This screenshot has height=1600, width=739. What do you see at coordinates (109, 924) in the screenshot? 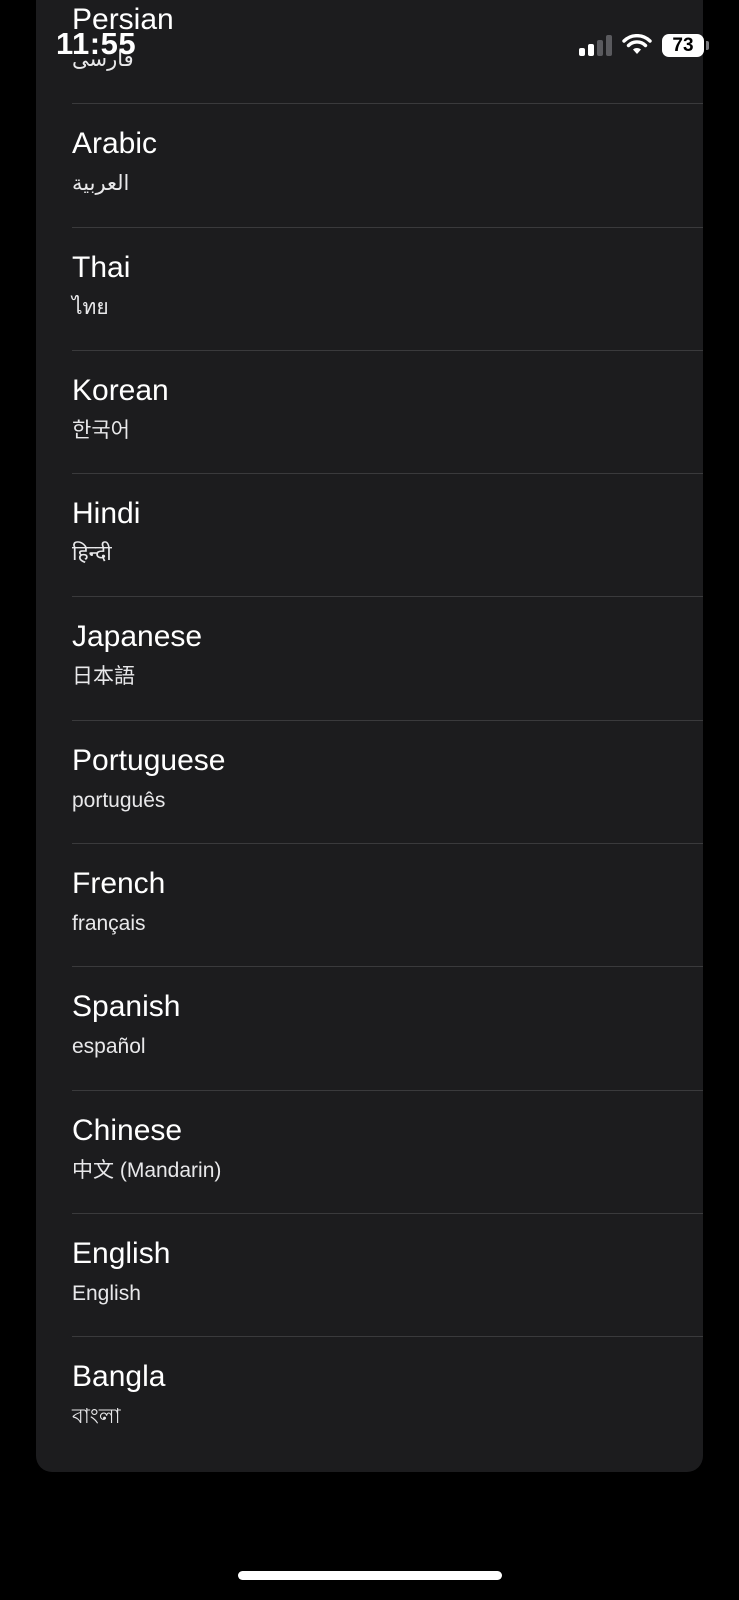
I see `language-native-name: français` at bounding box center [109, 924].